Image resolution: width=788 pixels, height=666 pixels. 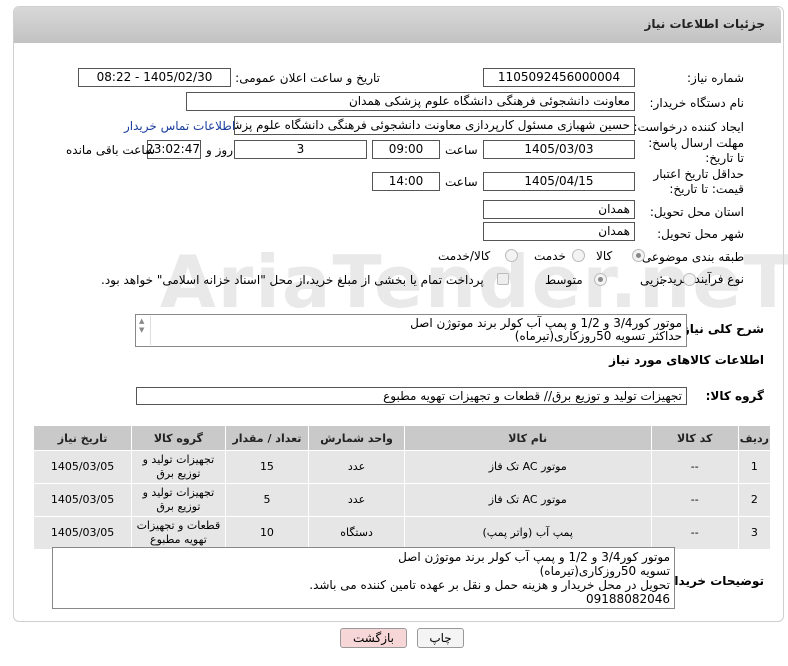 What do you see at coordinates (550, 256) in the screenshot?
I see `category-option-service: خدمت` at bounding box center [550, 256].